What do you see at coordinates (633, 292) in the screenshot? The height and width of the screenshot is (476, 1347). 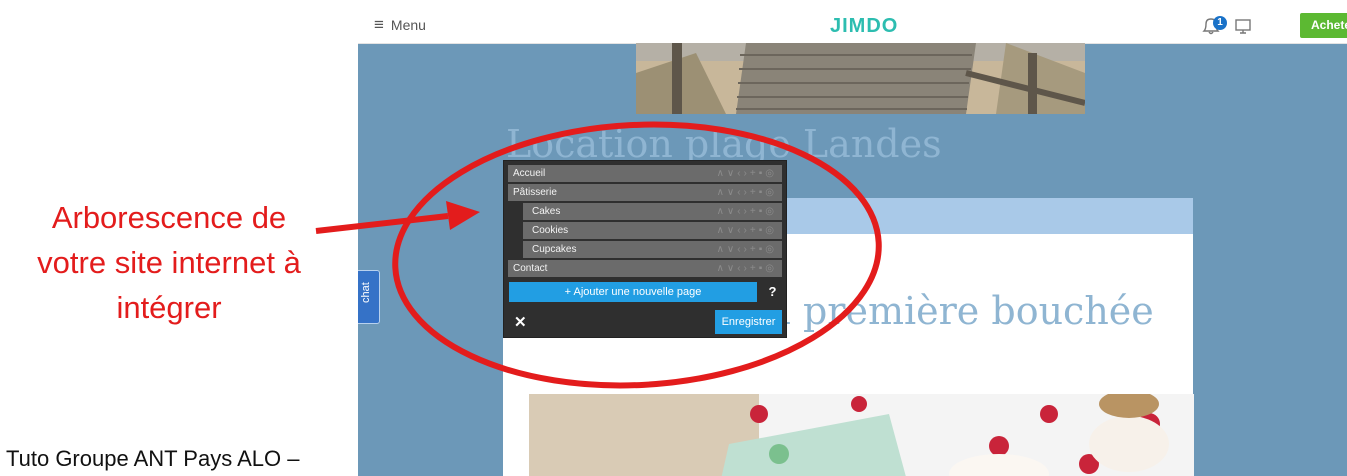 I see `add-page-button: + Ajouter une nouvelle page` at bounding box center [633, 292].